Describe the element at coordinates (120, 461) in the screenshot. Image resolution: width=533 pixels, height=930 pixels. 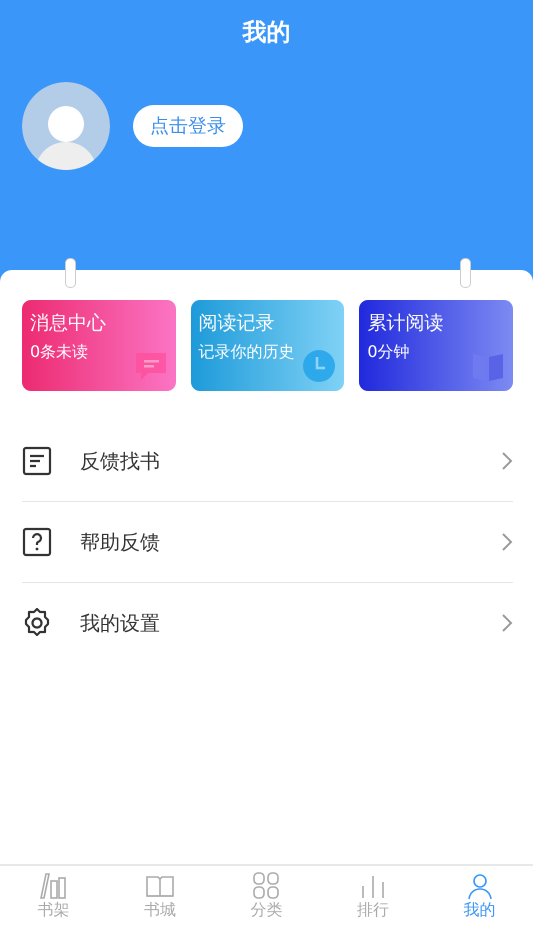
I see `menu-label: 反馈找书` at that location.